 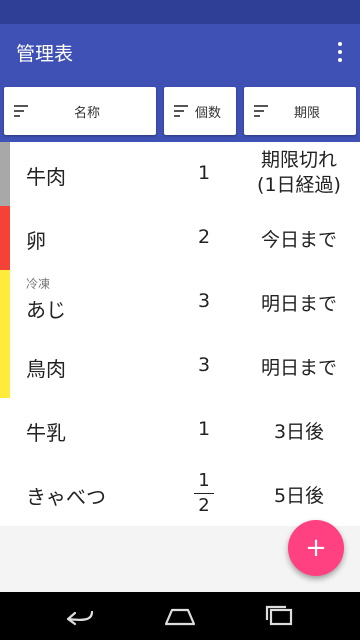 I want to click on navigation-bar, so click(x=180, y=616).